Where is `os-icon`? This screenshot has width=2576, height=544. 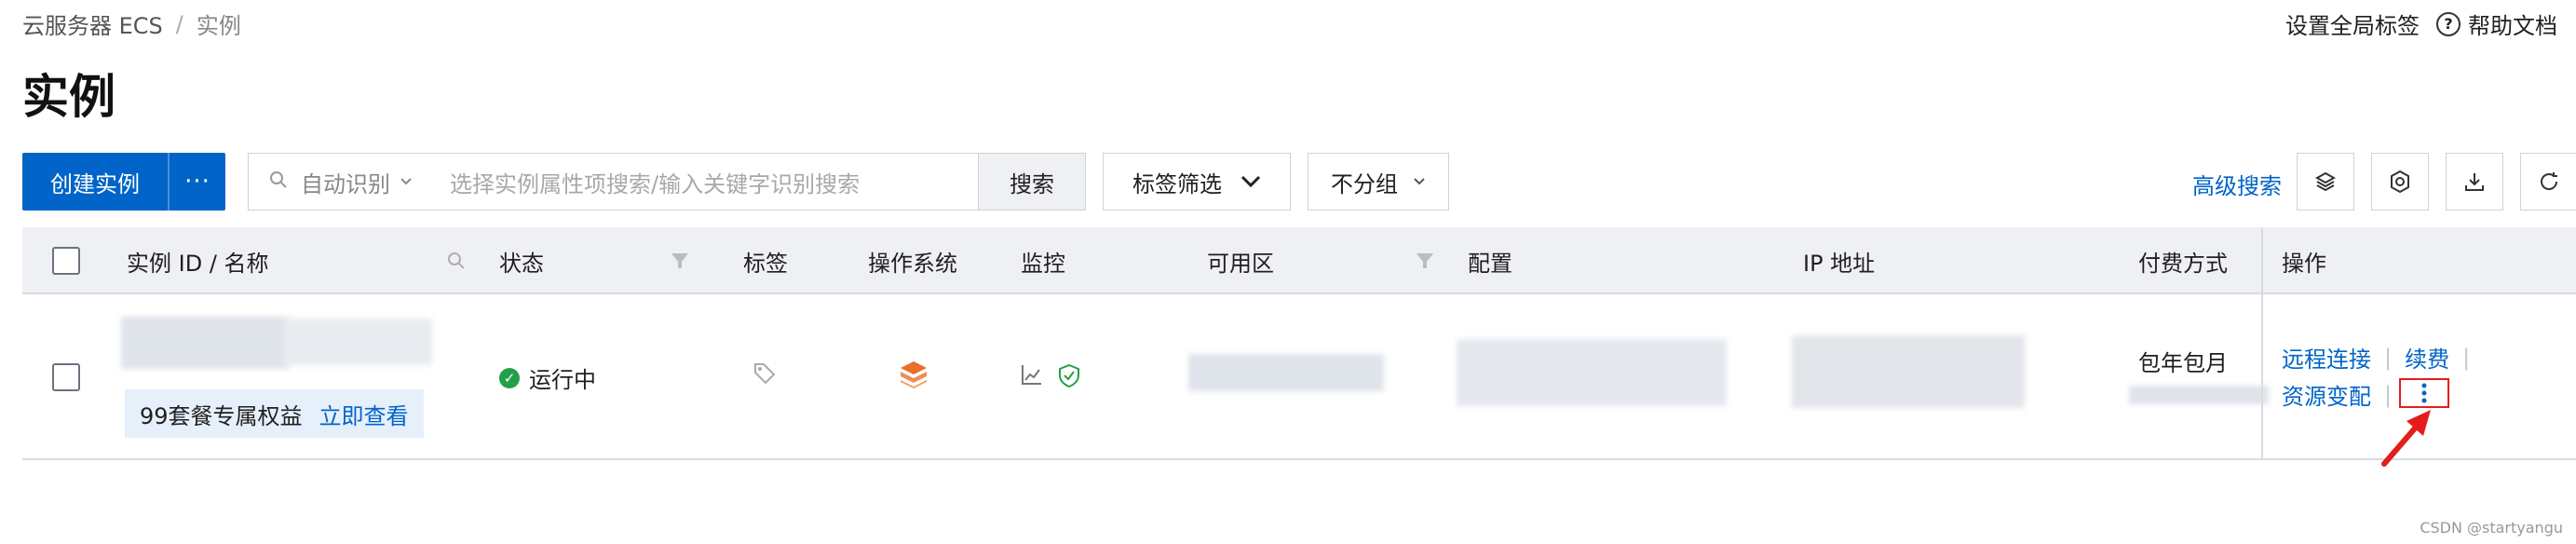 os-icon is located at coordinates (913, 377).